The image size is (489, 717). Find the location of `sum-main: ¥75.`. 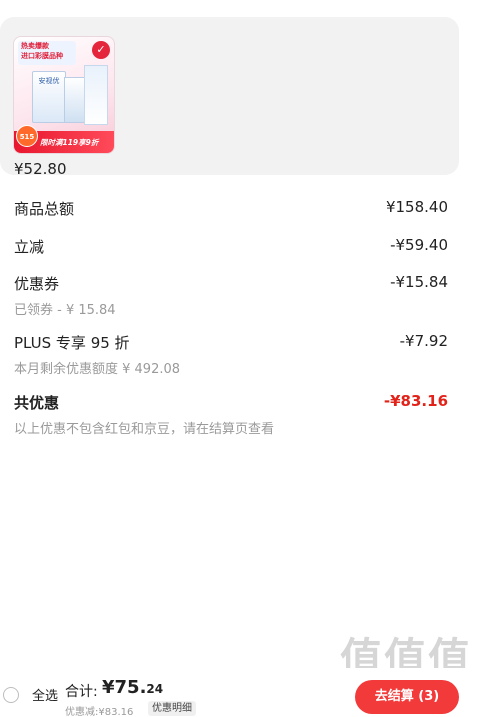

sum-main: ¥75. is located at coordinates (124, 687).